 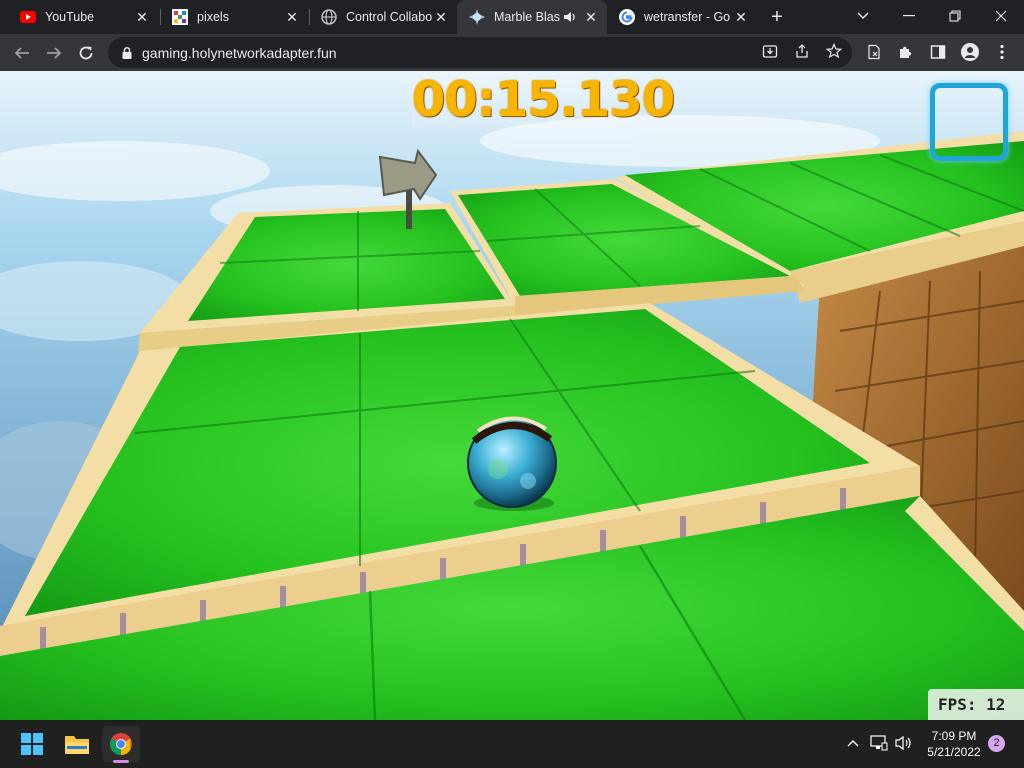 I want to click on chevron-down-icon, so click(x=863, y=15).